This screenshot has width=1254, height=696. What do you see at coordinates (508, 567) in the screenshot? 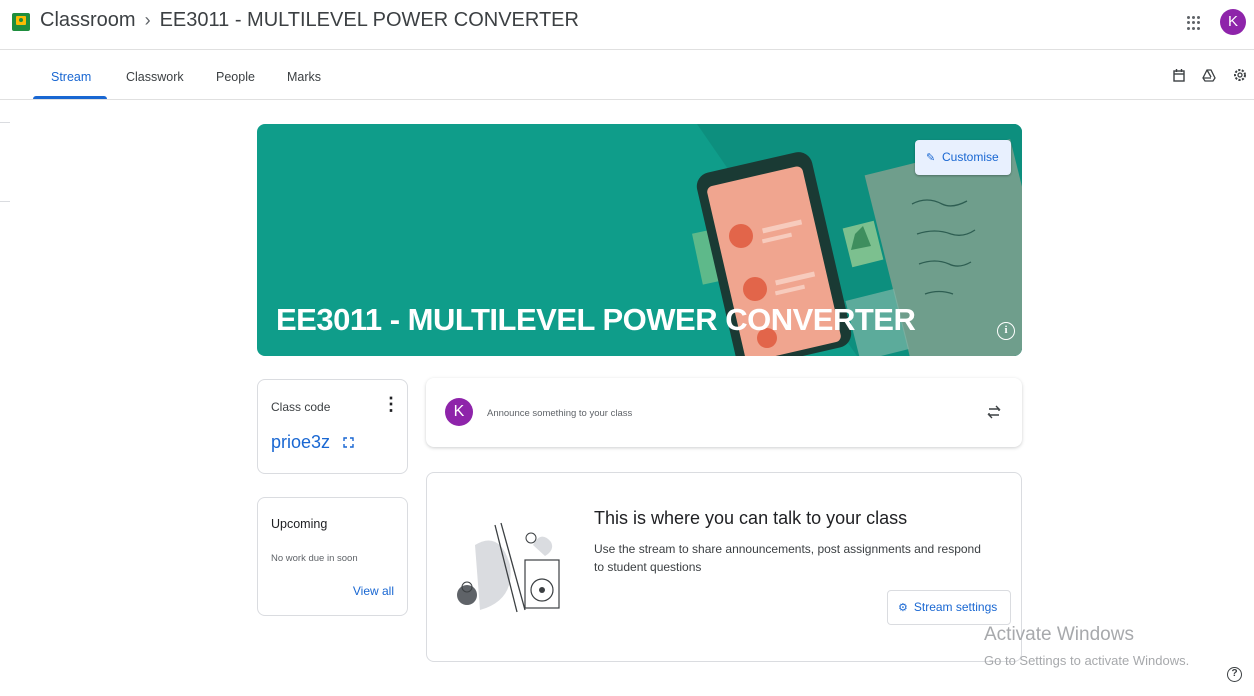
I see `empty-stream-illustration` at bounding box center [508, 567].